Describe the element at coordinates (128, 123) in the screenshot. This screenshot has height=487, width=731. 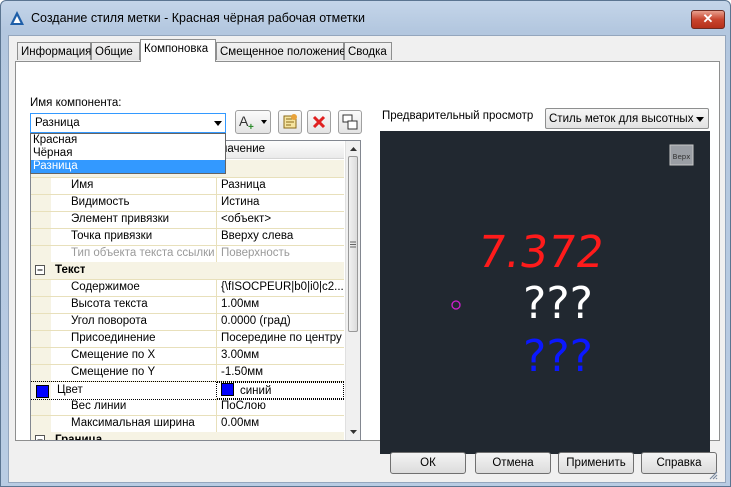
I see `component-name-combo: Разница` at that location.